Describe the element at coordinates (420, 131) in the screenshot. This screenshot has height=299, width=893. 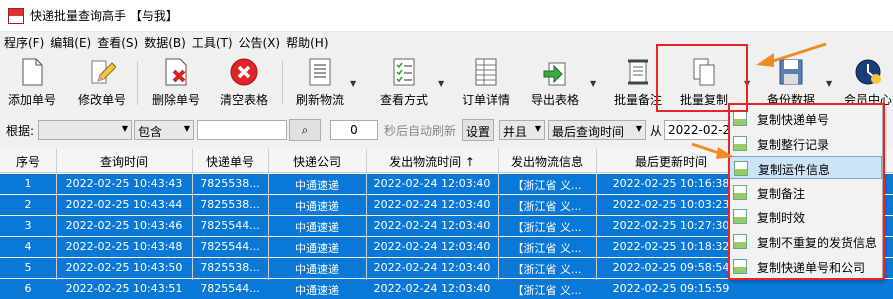
I see `auto-refresh-label: 秒后自动刷新` at that location.